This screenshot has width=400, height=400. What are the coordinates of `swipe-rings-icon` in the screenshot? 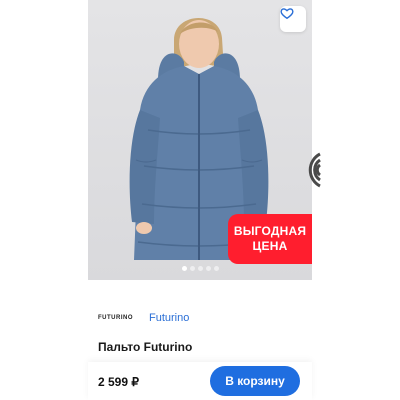 It's located at (315, 170).